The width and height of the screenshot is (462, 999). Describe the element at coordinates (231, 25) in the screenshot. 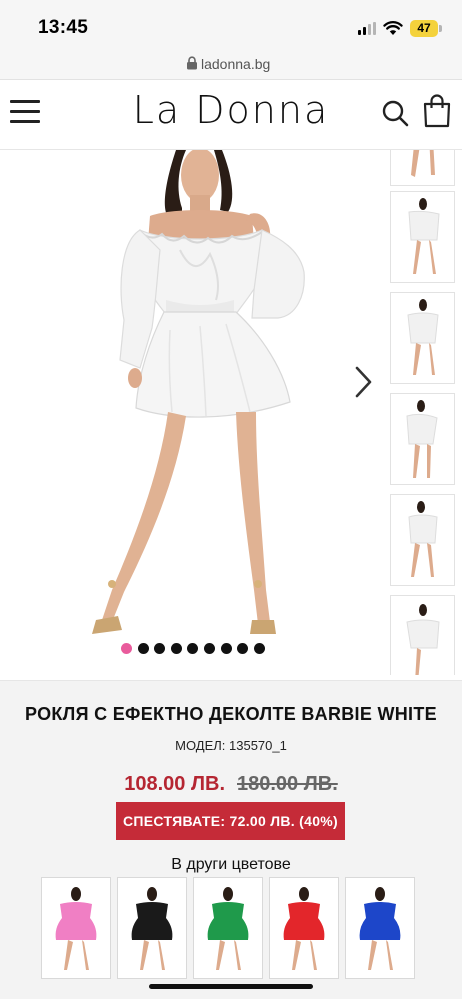

I see `status-bar: 13:45 47` at that location.